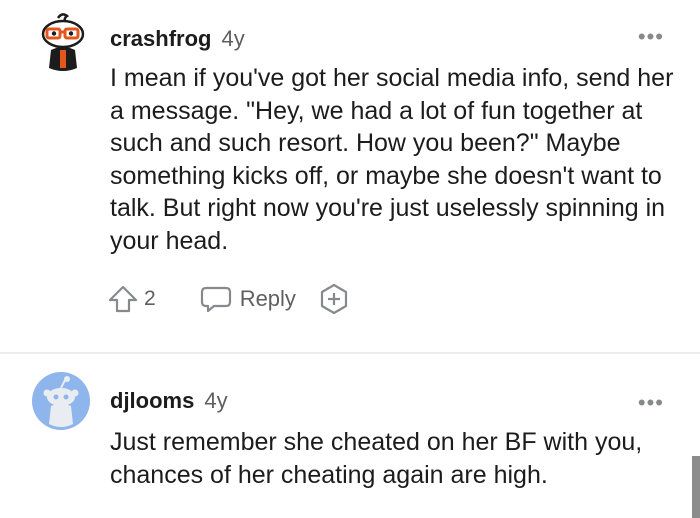  I want to click on snoo-avatar-default-icon, so click(61, 401).